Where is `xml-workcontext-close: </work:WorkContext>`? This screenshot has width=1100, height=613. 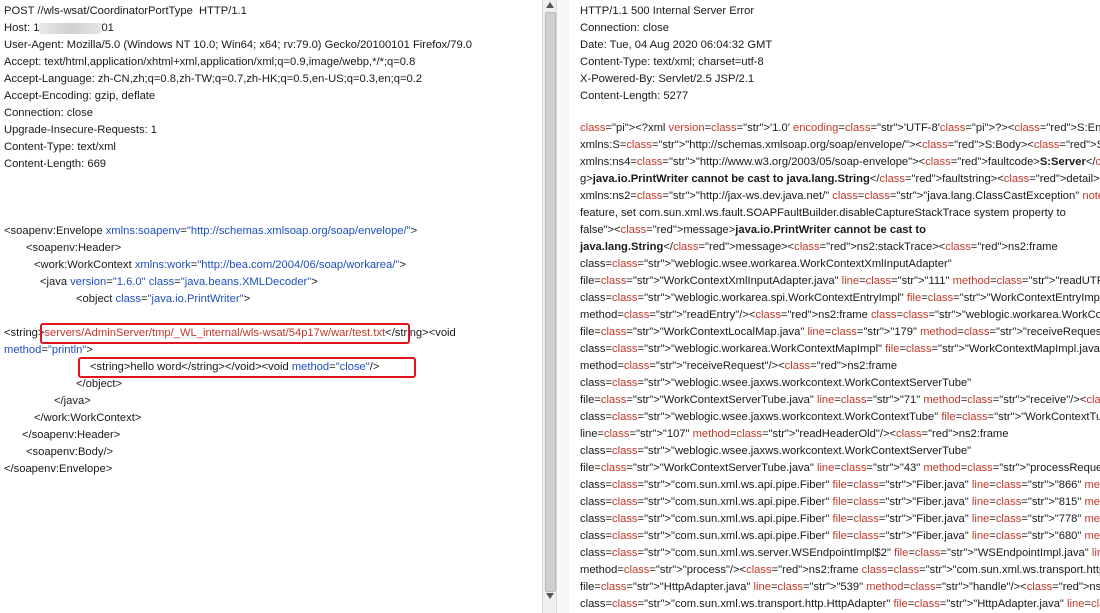
xml-workcontext-close: </work:WorkContext> is located at coordinates (88, 418).